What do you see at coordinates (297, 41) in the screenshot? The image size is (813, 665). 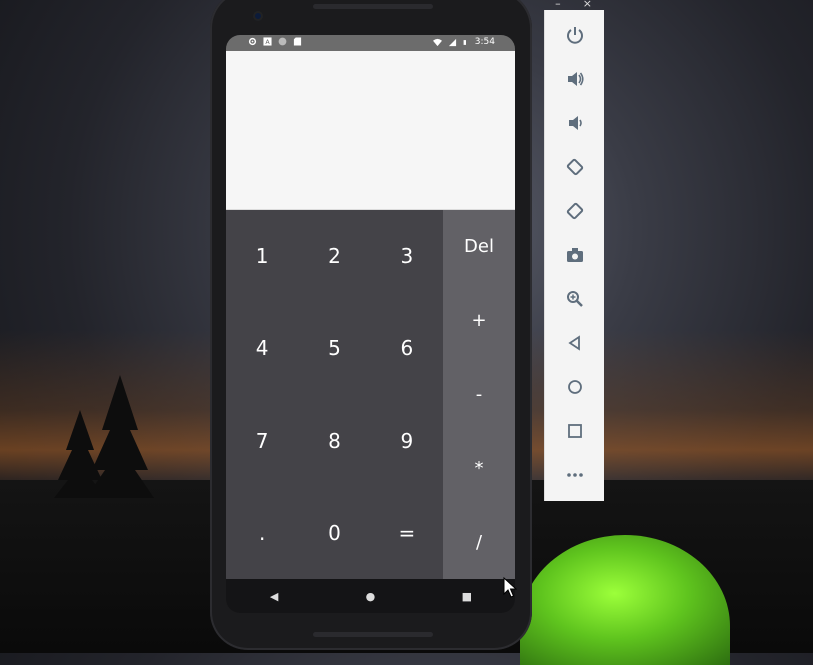 I see `sd-card-icon` at bounding box center [297, 41].